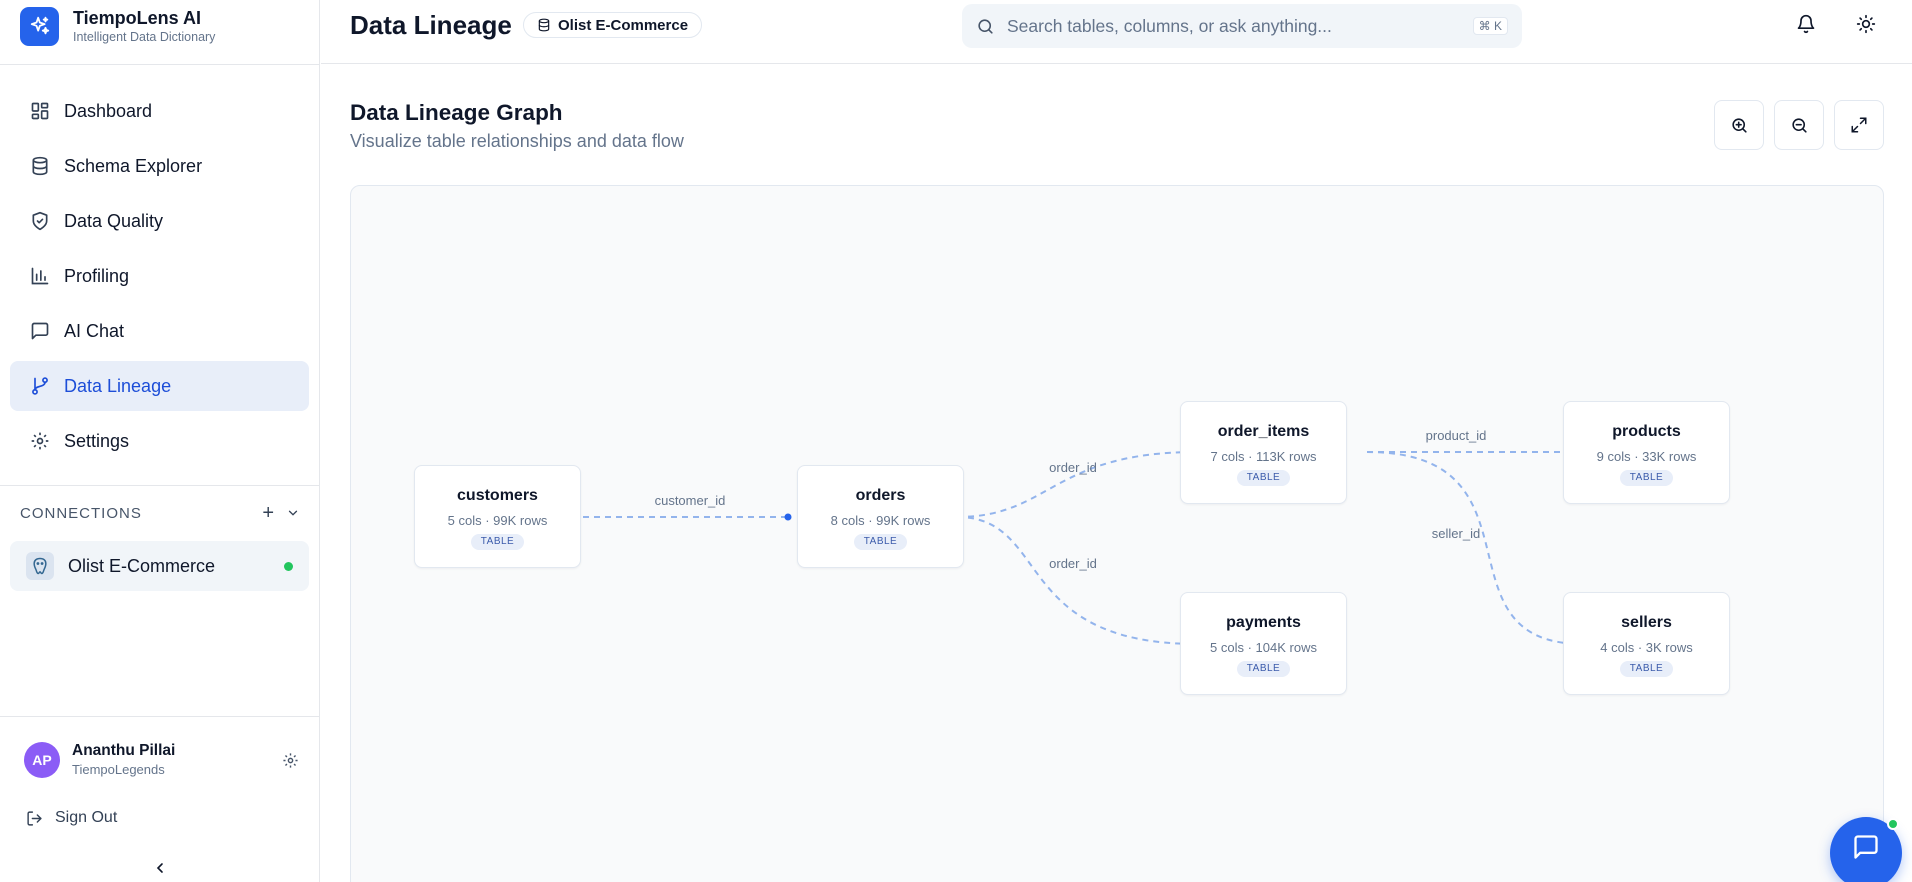  What do you see at coordinates (114, 220) in the screenshot?
I see `sidebar-item-label: Data Quality` at bounding box center [114, 220].